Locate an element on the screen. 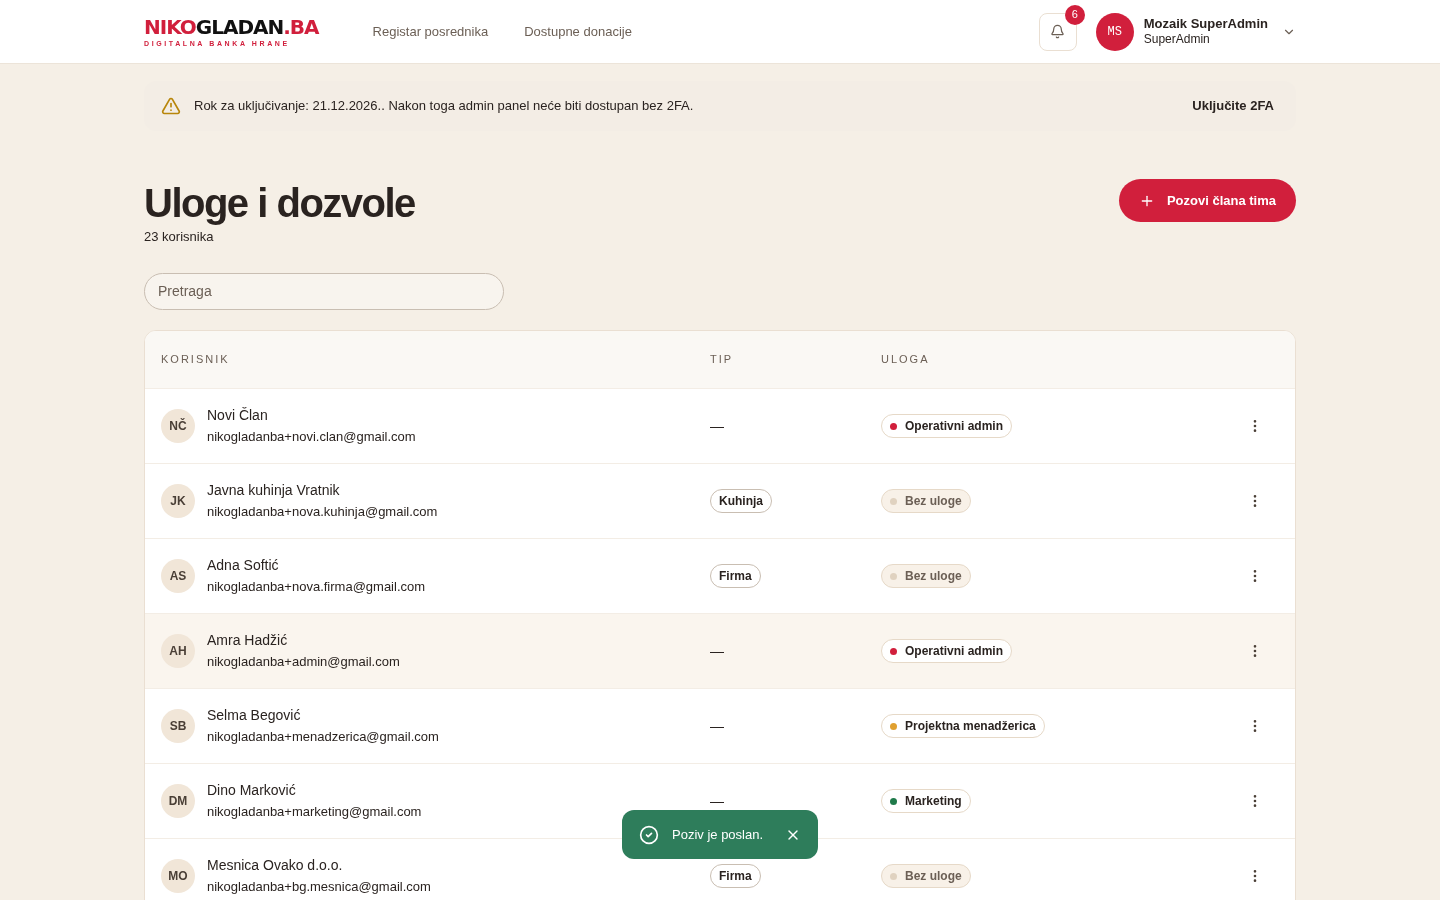  role-label: Marketing is located at coordinates (933, 802).